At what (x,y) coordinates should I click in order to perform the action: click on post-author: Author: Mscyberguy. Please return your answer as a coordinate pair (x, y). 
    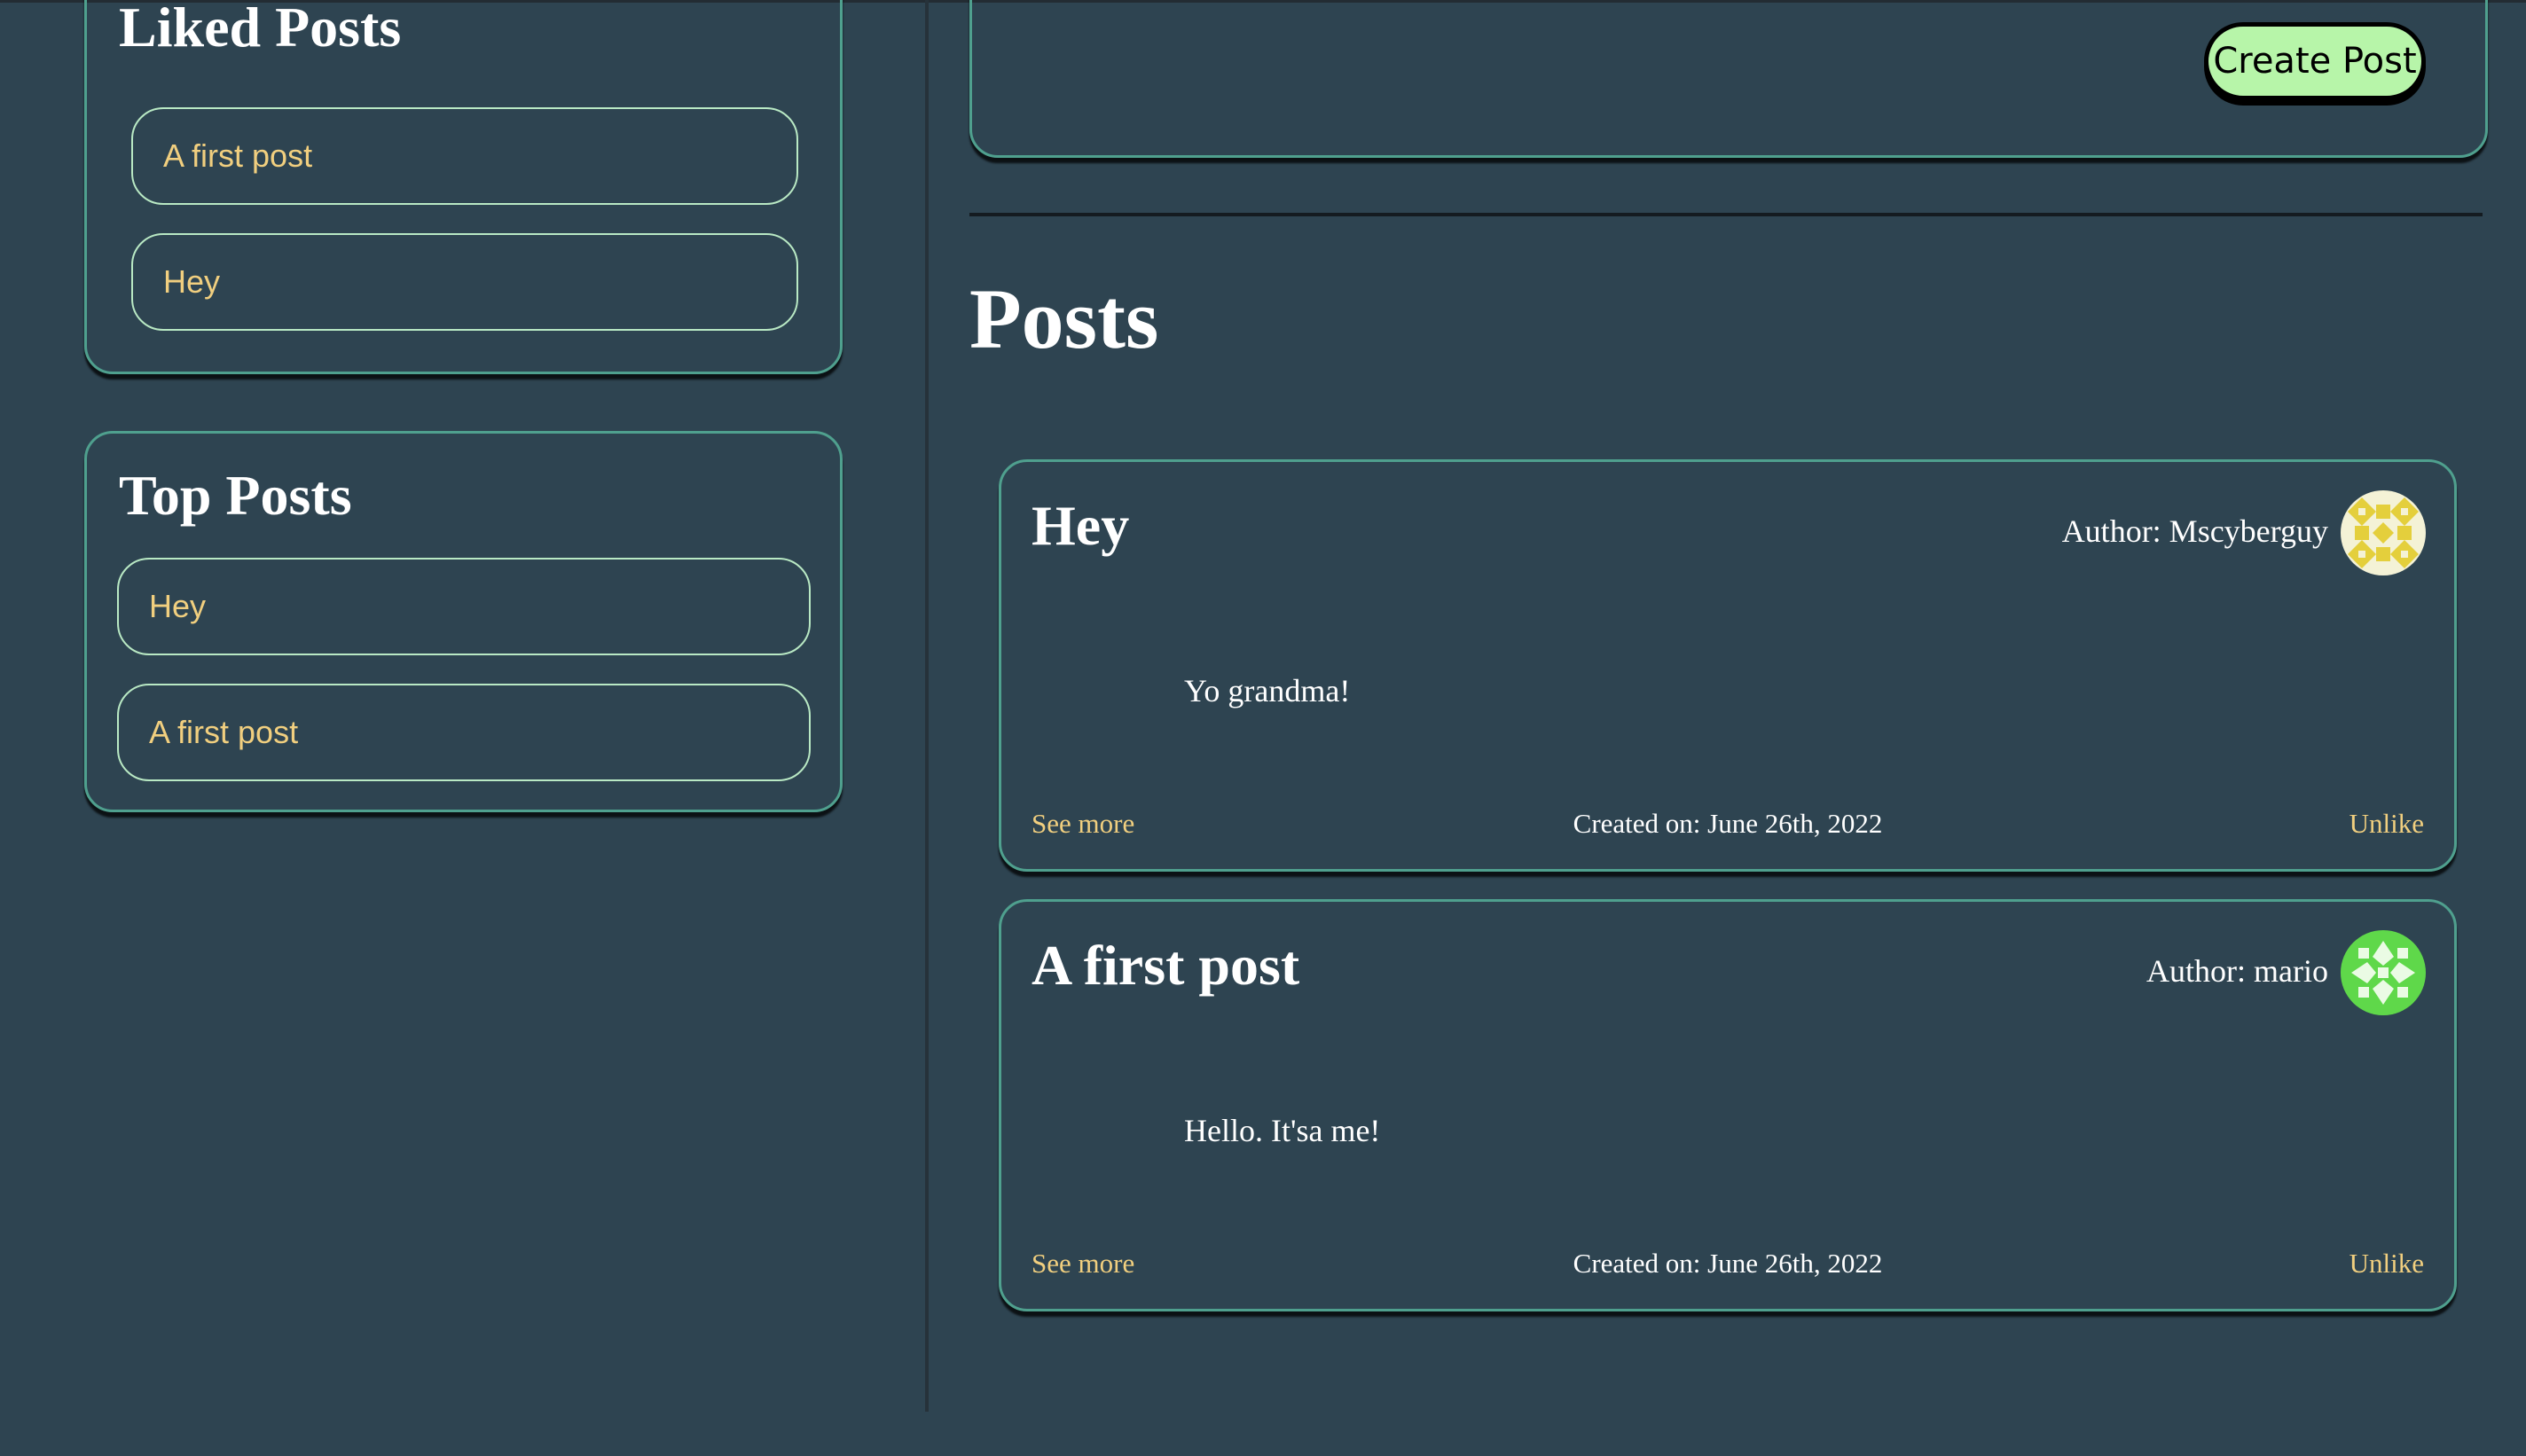
    Looking at the image, I should click on (2194, 531).